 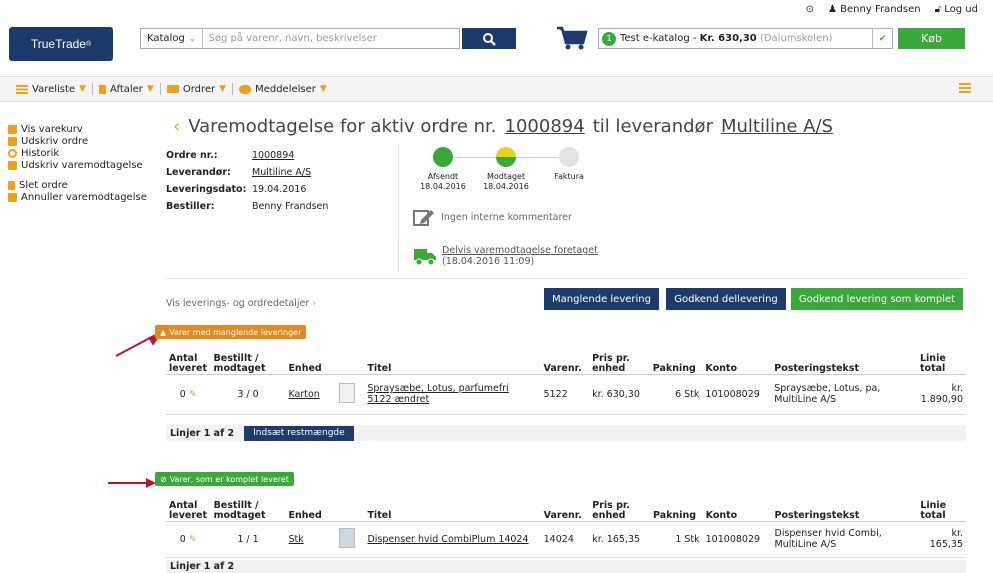 What do you see at coordinates (817, 368) in the screenshot?
I see `col-posting: Posteringstekst` at bounding box center [817, 368].